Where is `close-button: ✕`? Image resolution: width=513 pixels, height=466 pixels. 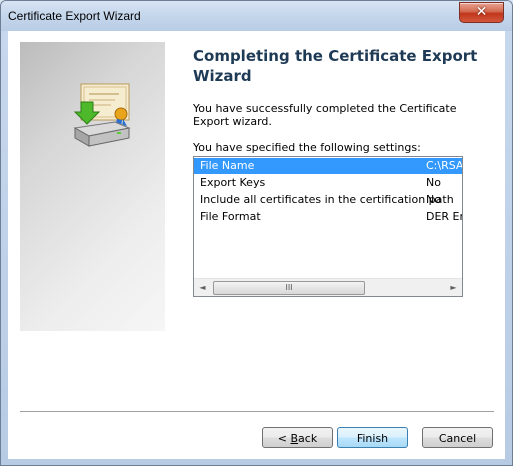 close-button: ✕ is located at coordinates (481, 12).